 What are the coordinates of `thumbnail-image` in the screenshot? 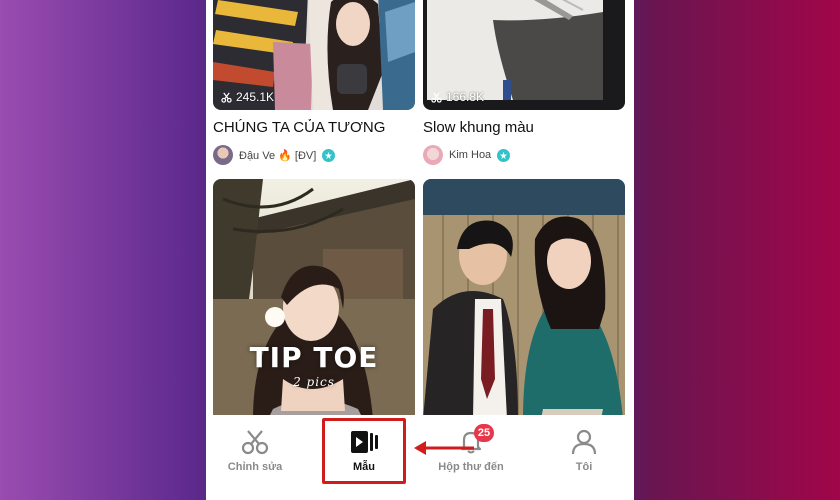 It's located at (524, 299).